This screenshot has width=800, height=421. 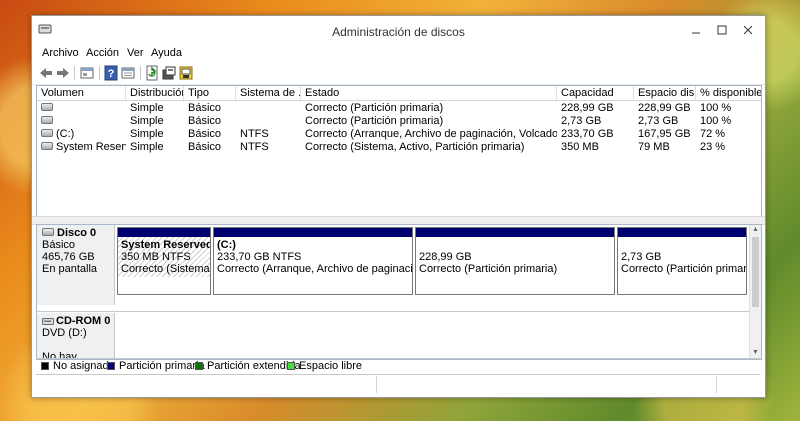 What do you see at coordinates (78, 345) in the screenshot?
I see `cdrom-0-spacer` at bounding box center [78, 345].